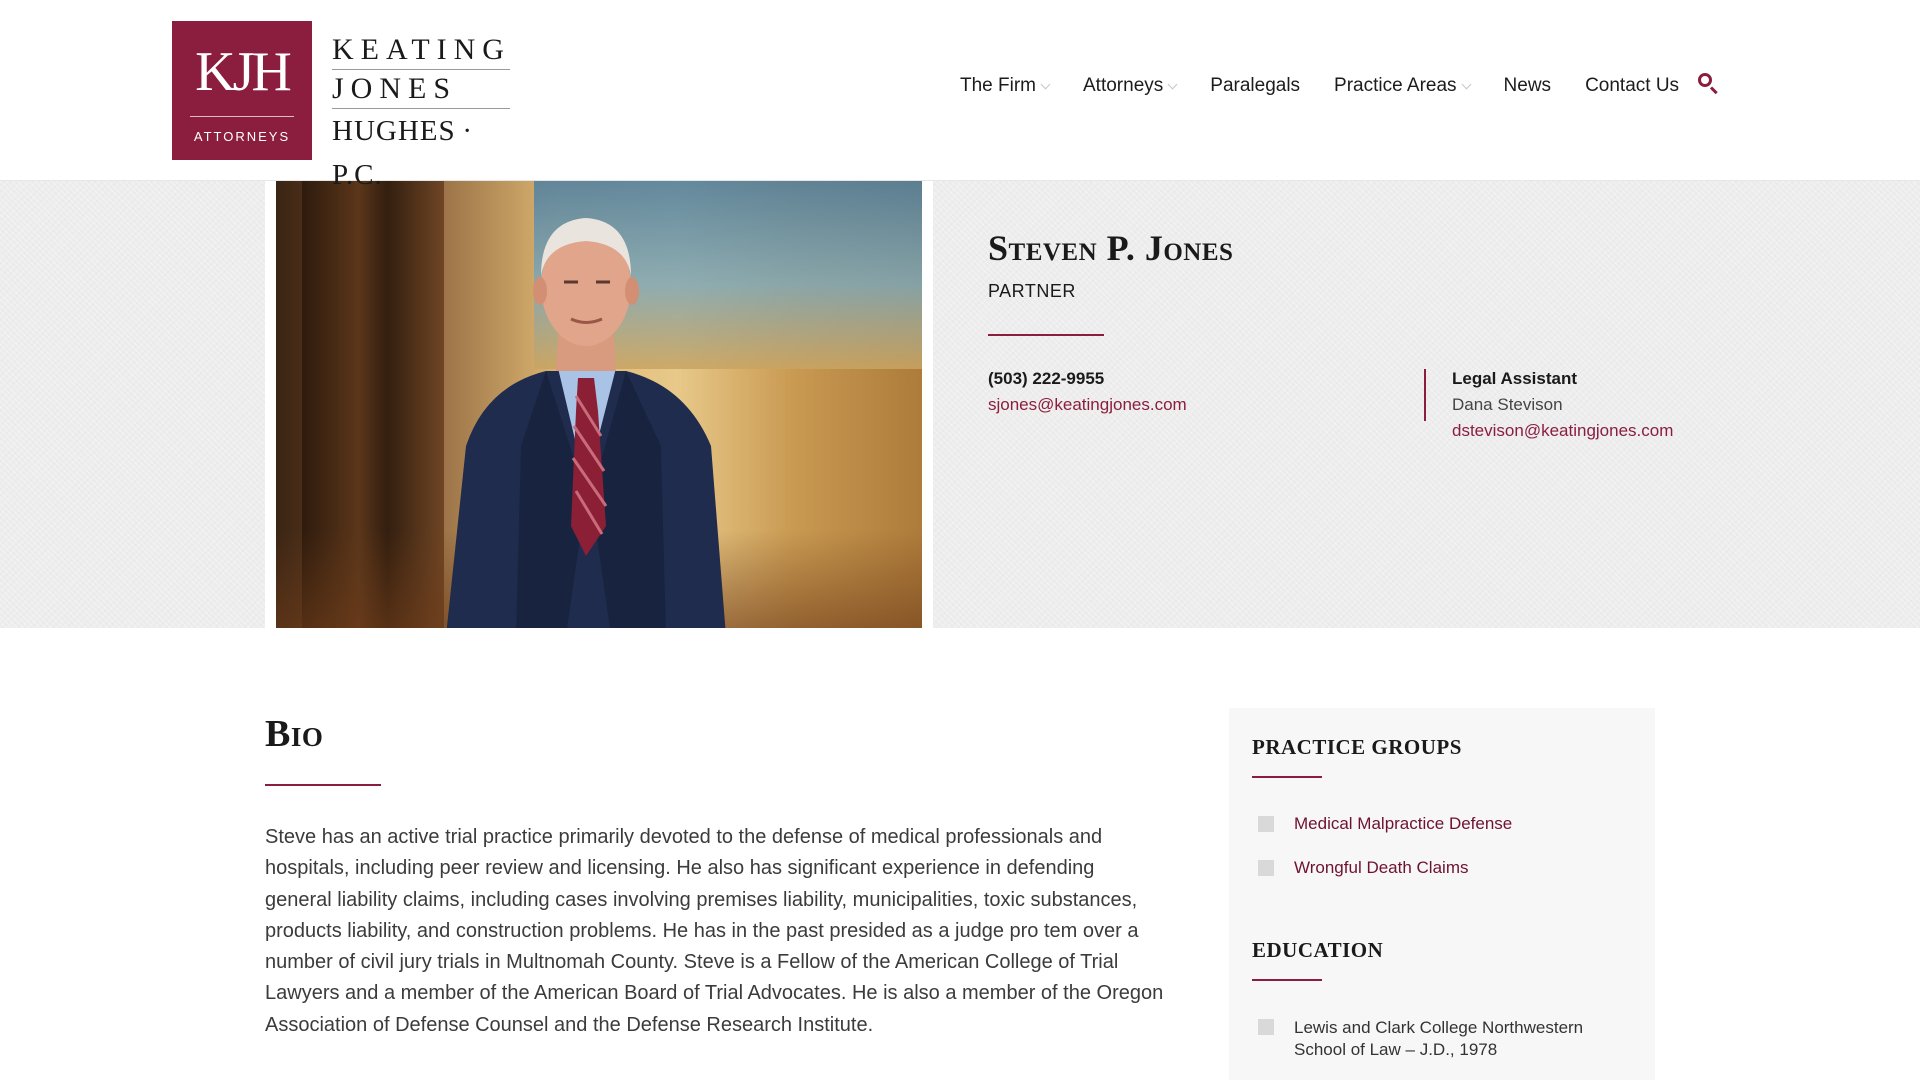 This screenshot has height=1080, width=1920. Describe the element at coordinates (1562, 431) in the screenshot. I see `assistant-email-link: dstevison@keatingjones.com` at that location.